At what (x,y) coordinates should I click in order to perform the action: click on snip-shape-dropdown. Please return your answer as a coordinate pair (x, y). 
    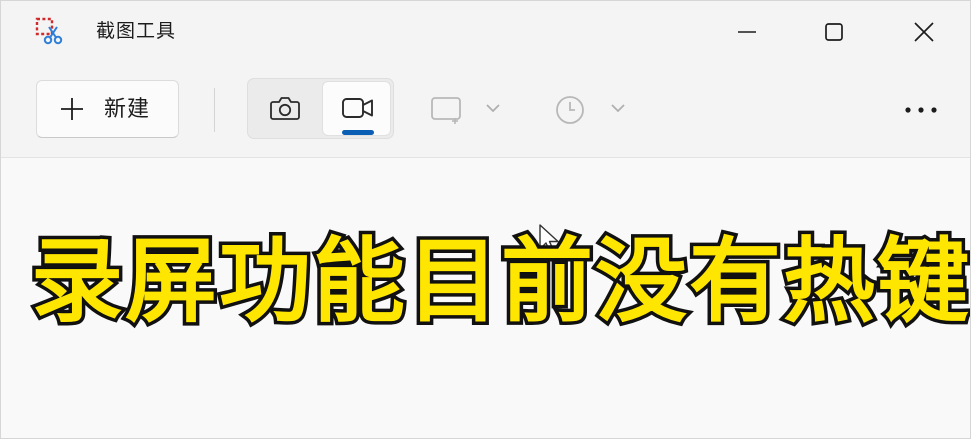
    Looking at the image, I should click on (469, 109).